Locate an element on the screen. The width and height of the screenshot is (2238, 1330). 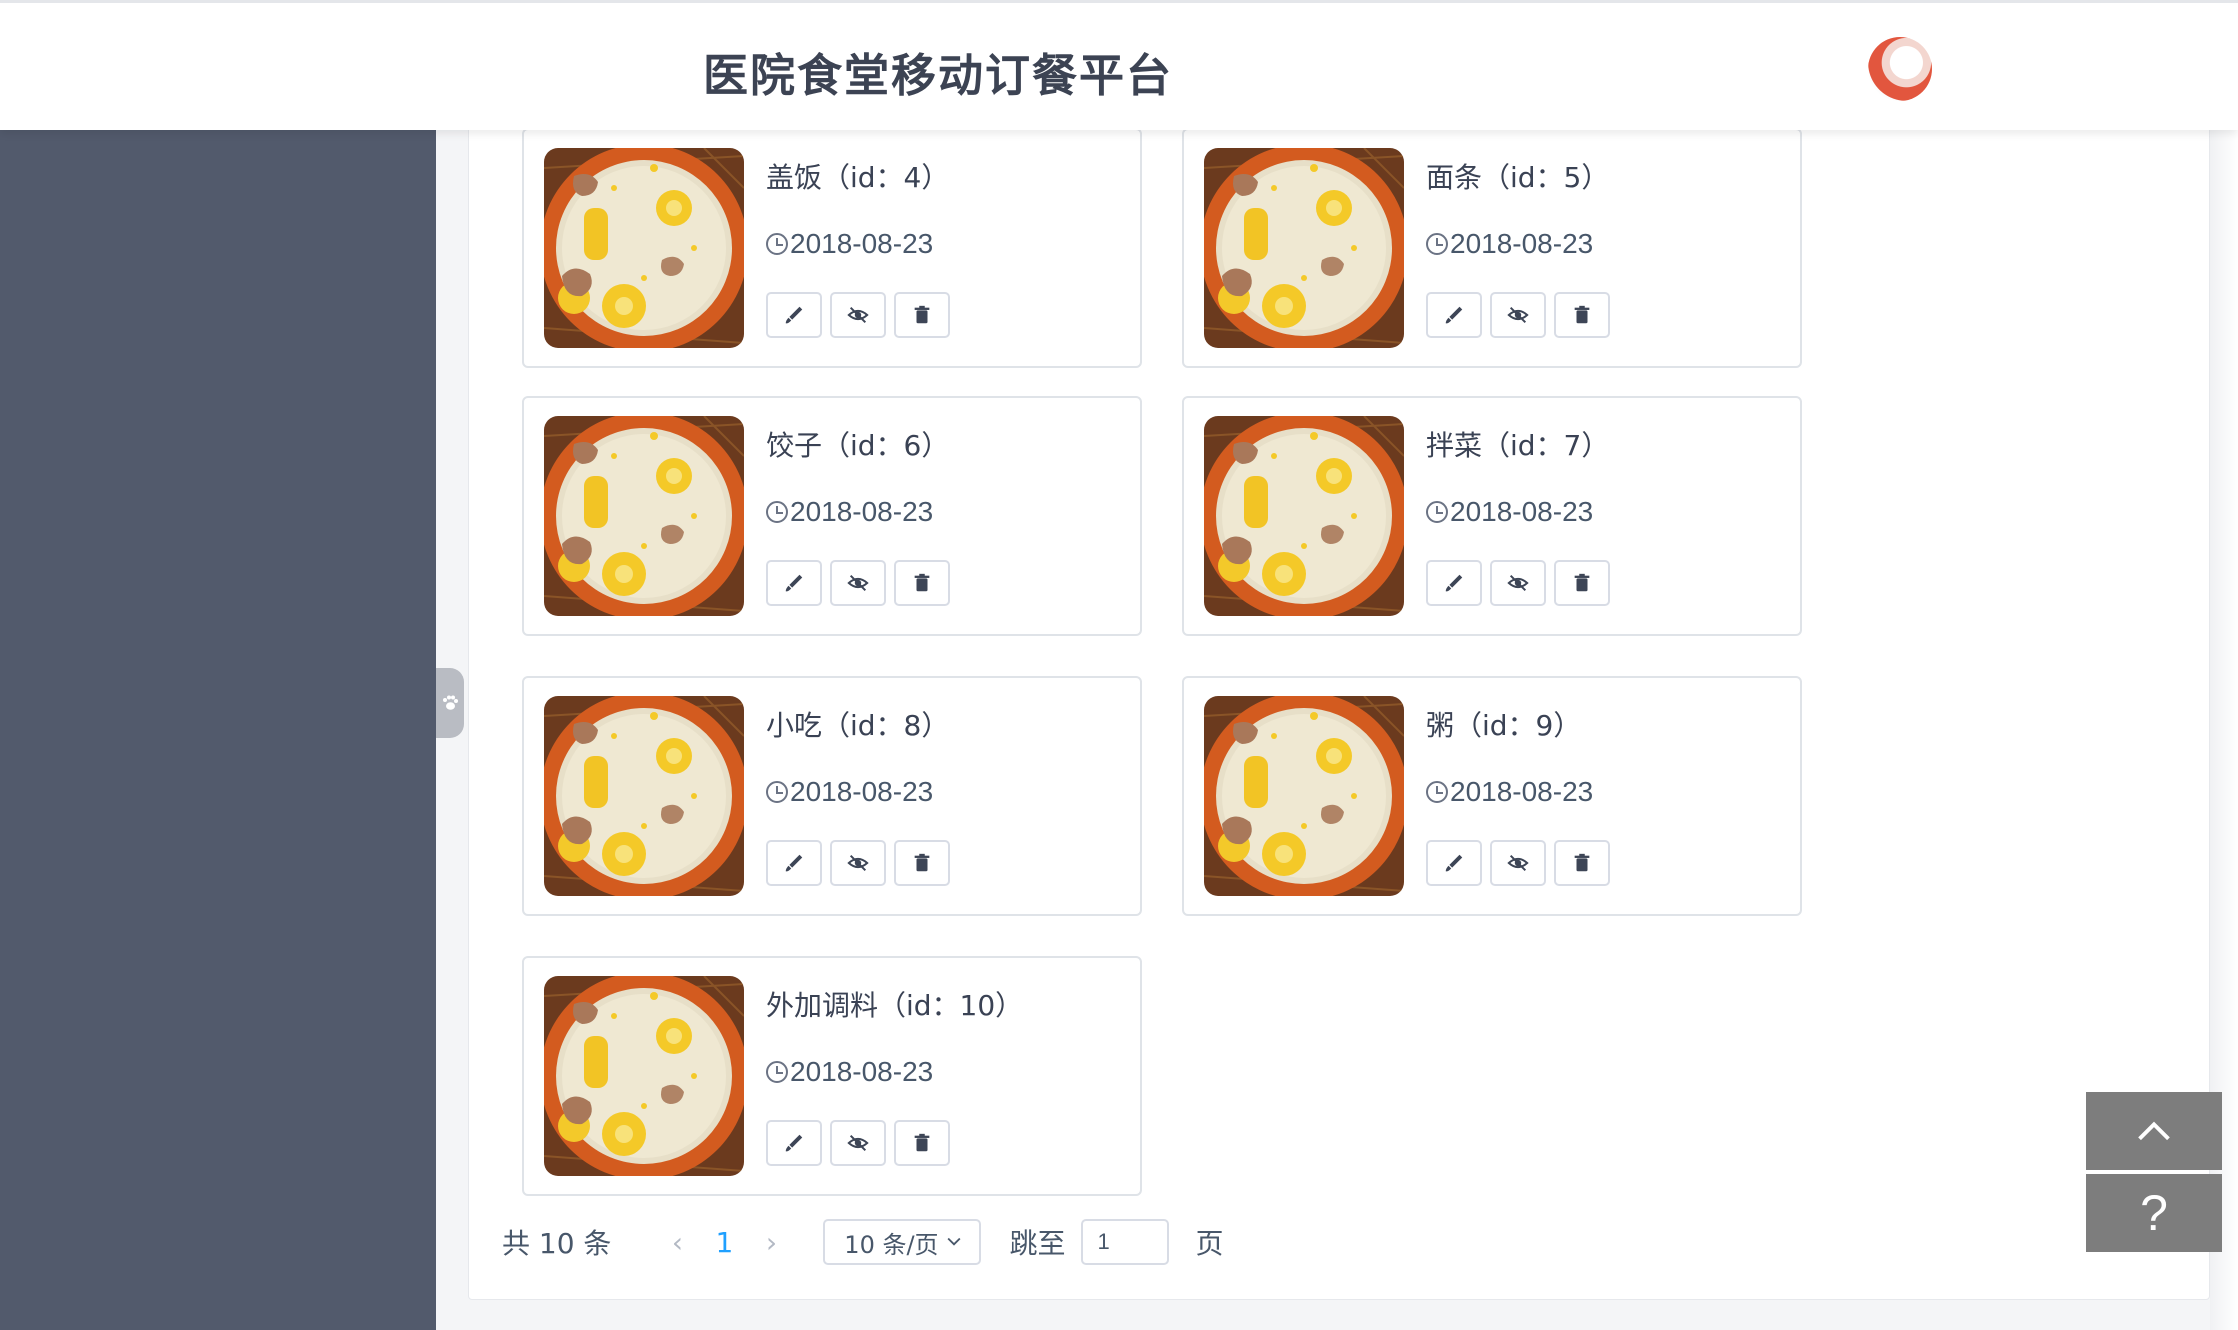
jump-page-input is located at coordinates (1125, 1242).